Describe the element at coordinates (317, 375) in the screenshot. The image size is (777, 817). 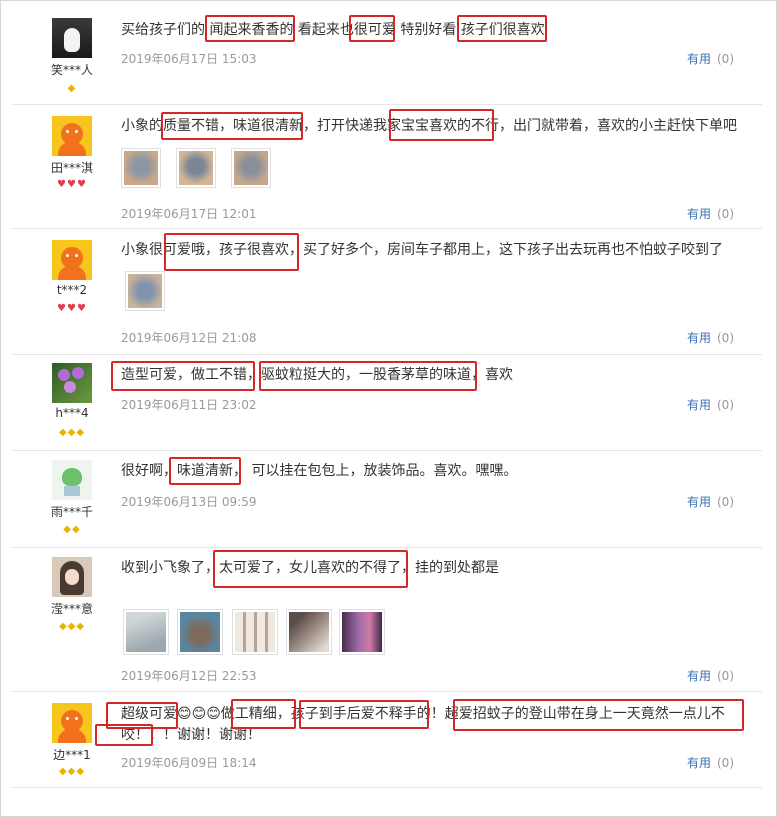
I see `review-text: 造型可爱，做工不错，驱蚊粒挺大的，一股香茅草的味道，喜欢` at that location.